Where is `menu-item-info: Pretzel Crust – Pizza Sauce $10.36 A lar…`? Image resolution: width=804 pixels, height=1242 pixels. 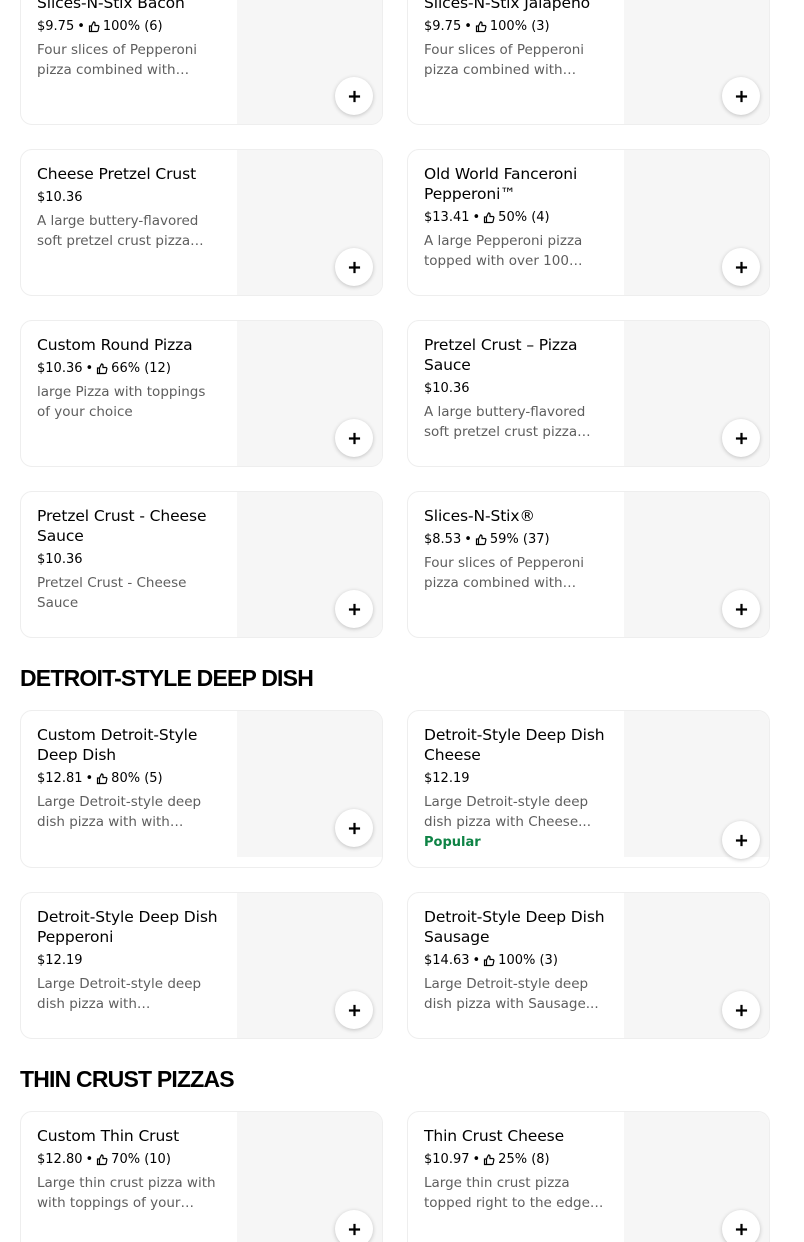
menu-item-info: Pretzel Crust – Pizza Sauce $10.36 A lar… is located at coordinates (516, 388).